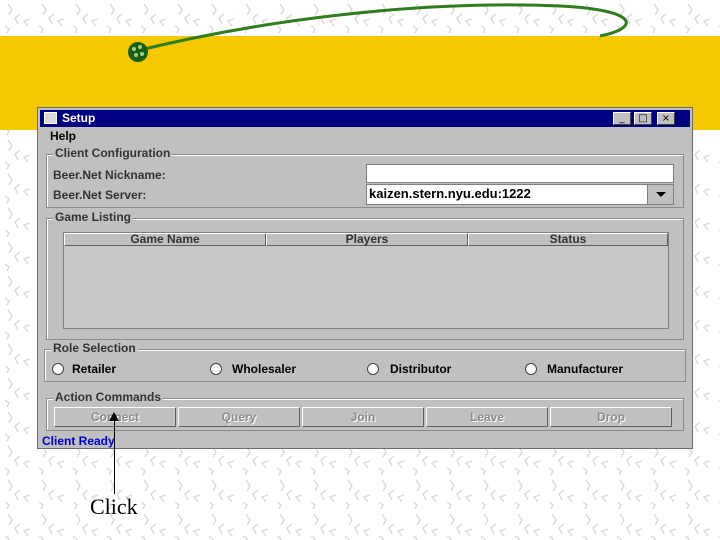 The image size is (720, 540). I want to click on column-header-game-name: Game Name, so click(165, 239).